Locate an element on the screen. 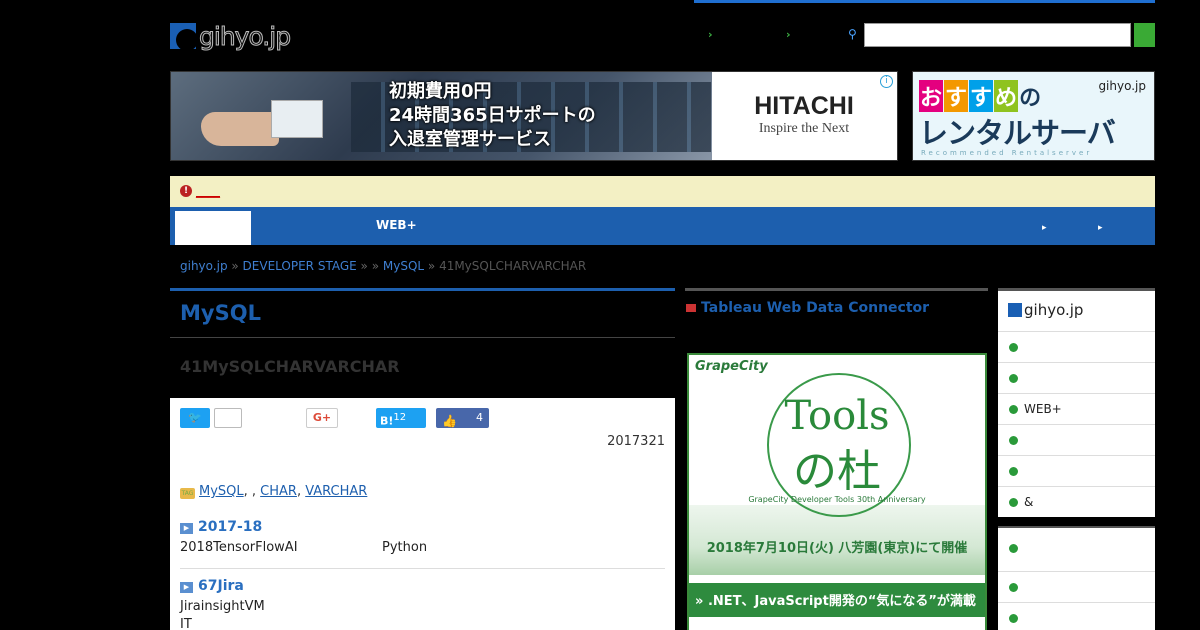 The height and width of the screenshot is (630, 1200). banner-copy: 初期費用0円 24時間365日サポートの 入退室管理サービス is located at coordinates (549, 116).